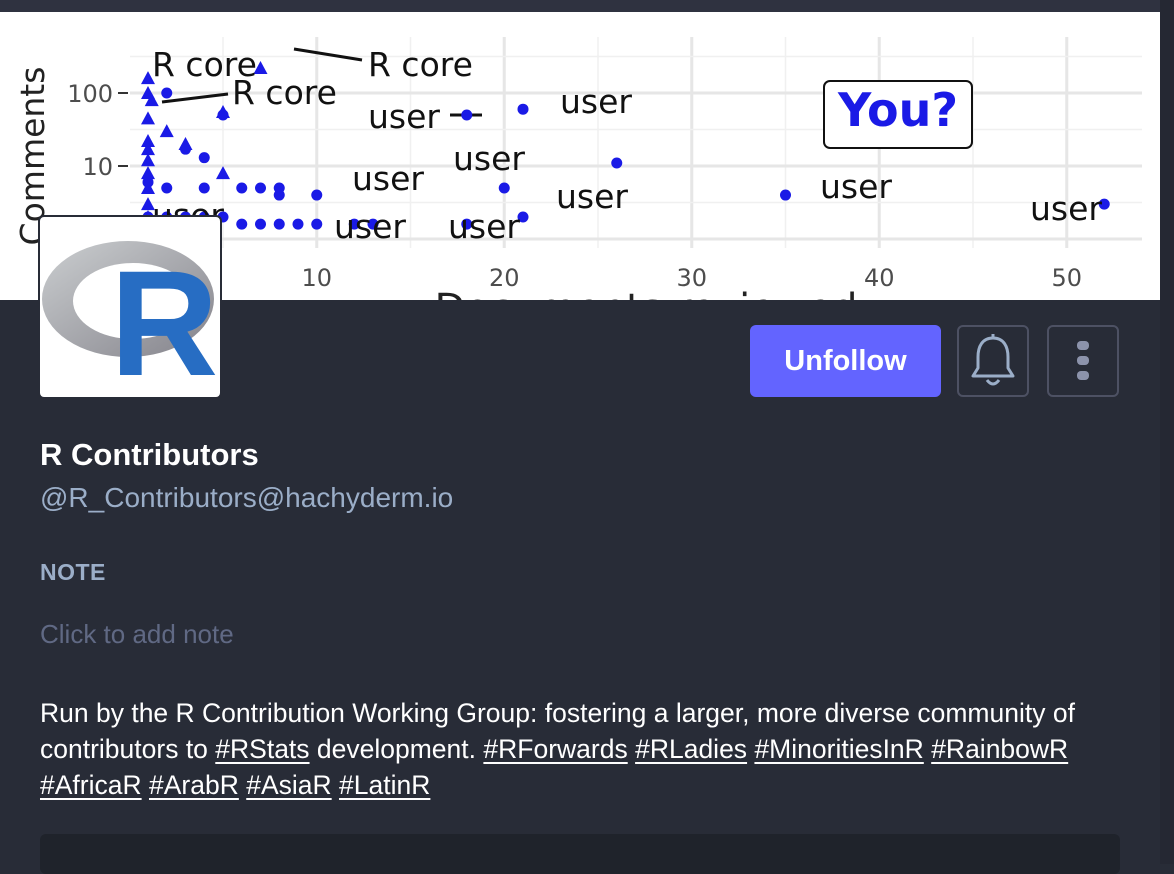 This screenshot has height=874, width=1174. Describe the element at coordinates (838, 749) in the screenshot. I see `hashtag-link: #MinoritiesInR` at that location.